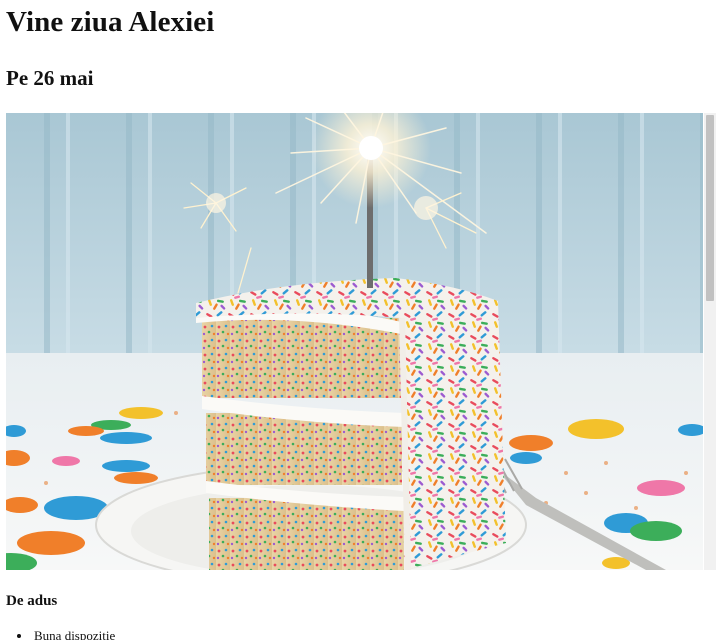 The height and width of the screenshot is (640, 720). Describe the element at coordinates (710, 208) in the screenshot. I see `scrollbar-thumb` at that location.